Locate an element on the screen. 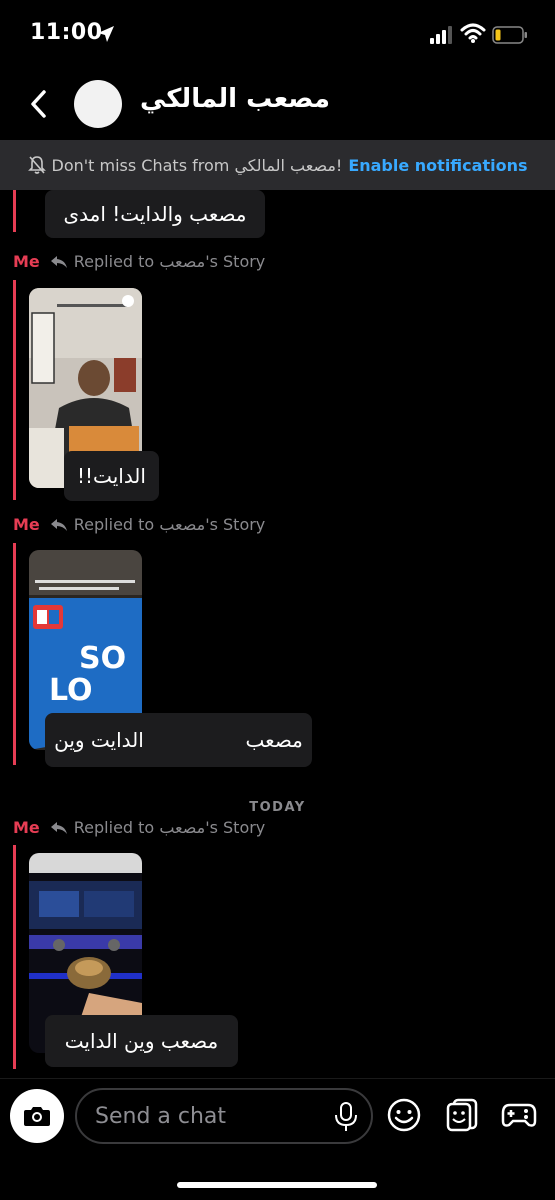 The height and width of the screenshot is (1200, 555). home-indicator is located at coordinates (277, 1185).